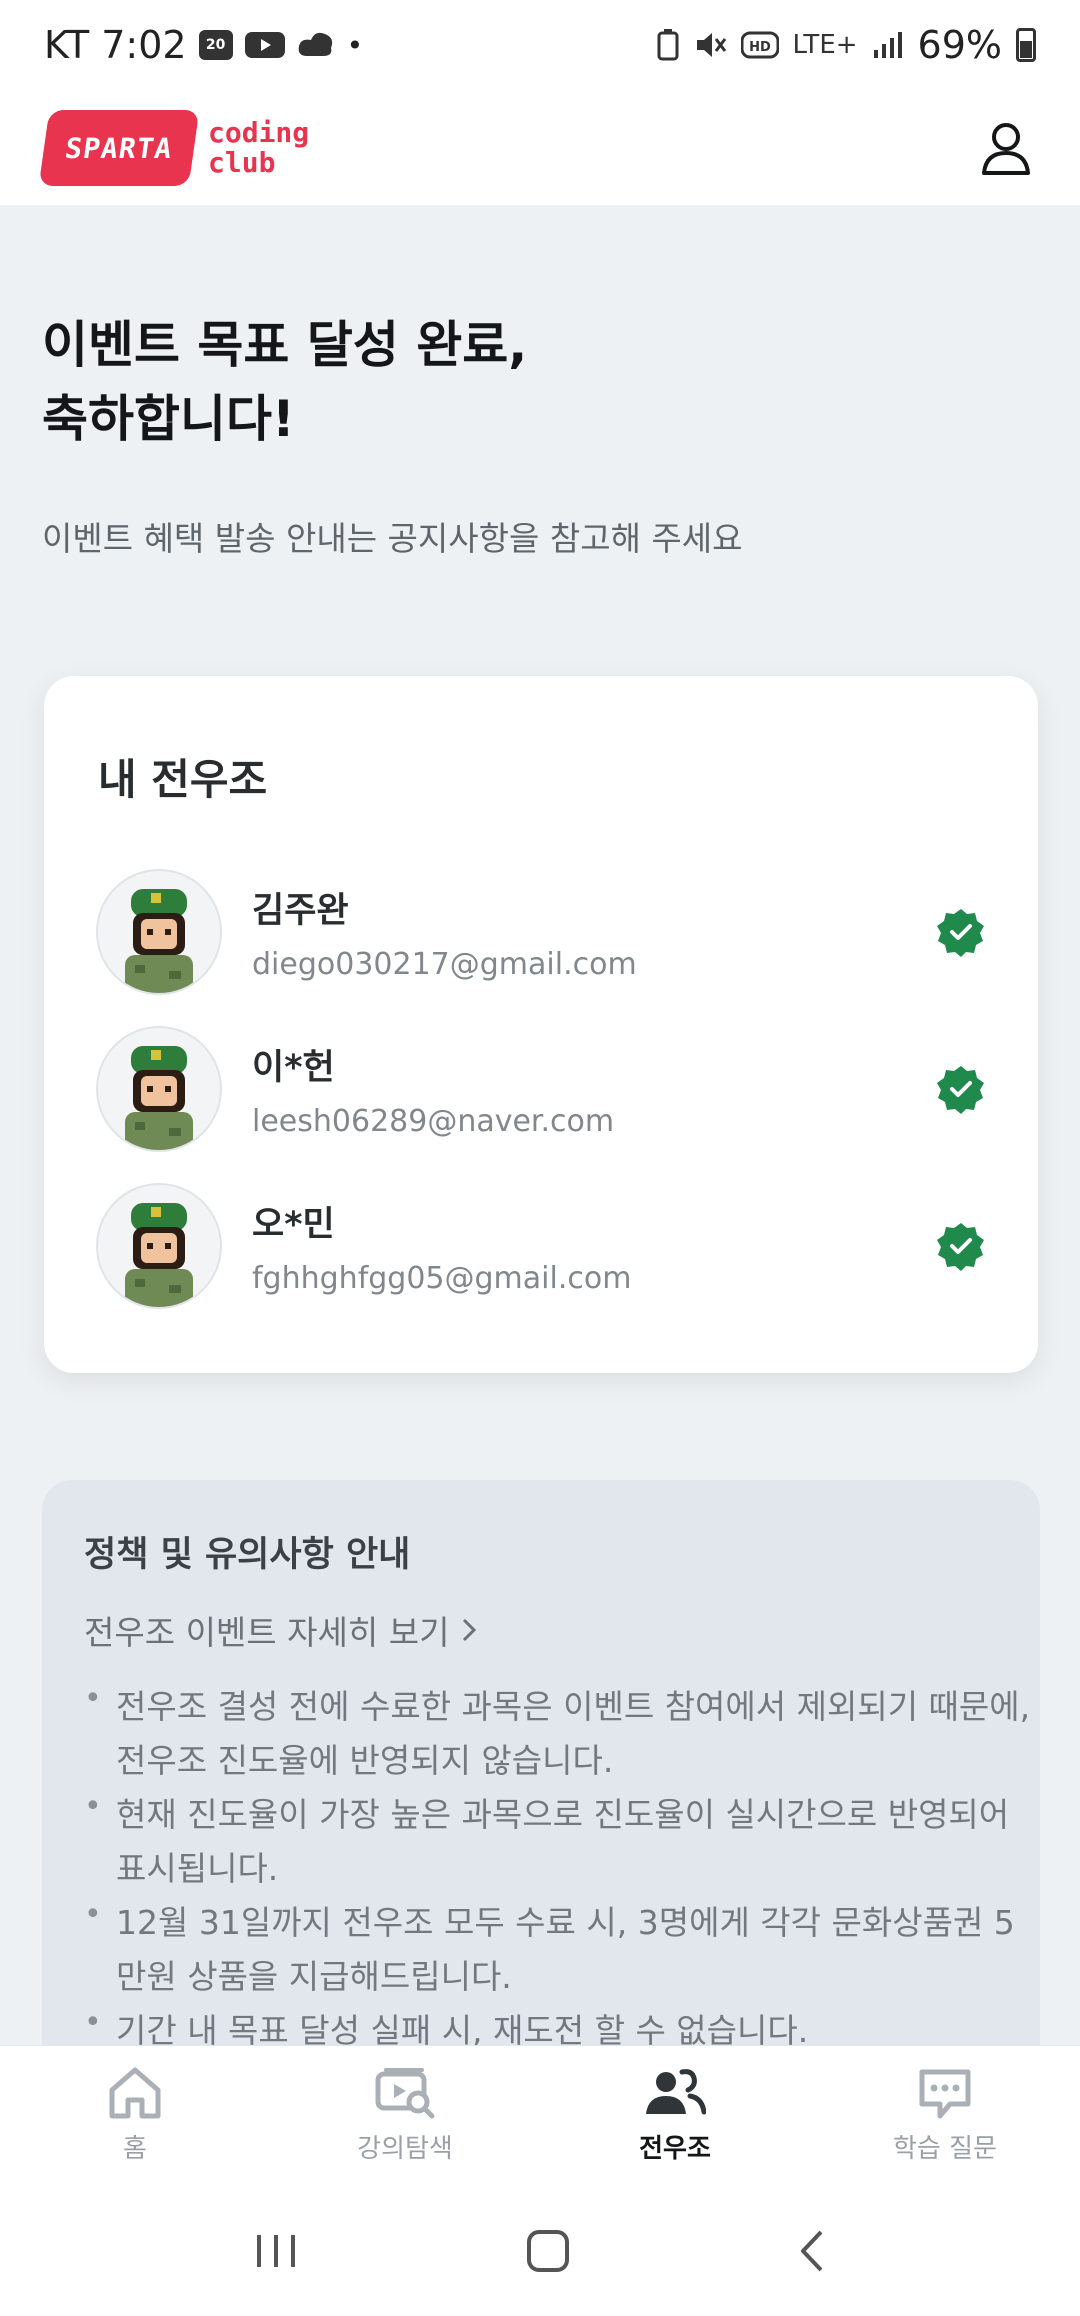 The height and width of the screenshot is (2316, 1080). What do you see at coordinates (542, 382) in the screenshot?
I see `page-title: 이벤트 목표 달성 완료, 축하합니다!` at bounding box center [542, 382].